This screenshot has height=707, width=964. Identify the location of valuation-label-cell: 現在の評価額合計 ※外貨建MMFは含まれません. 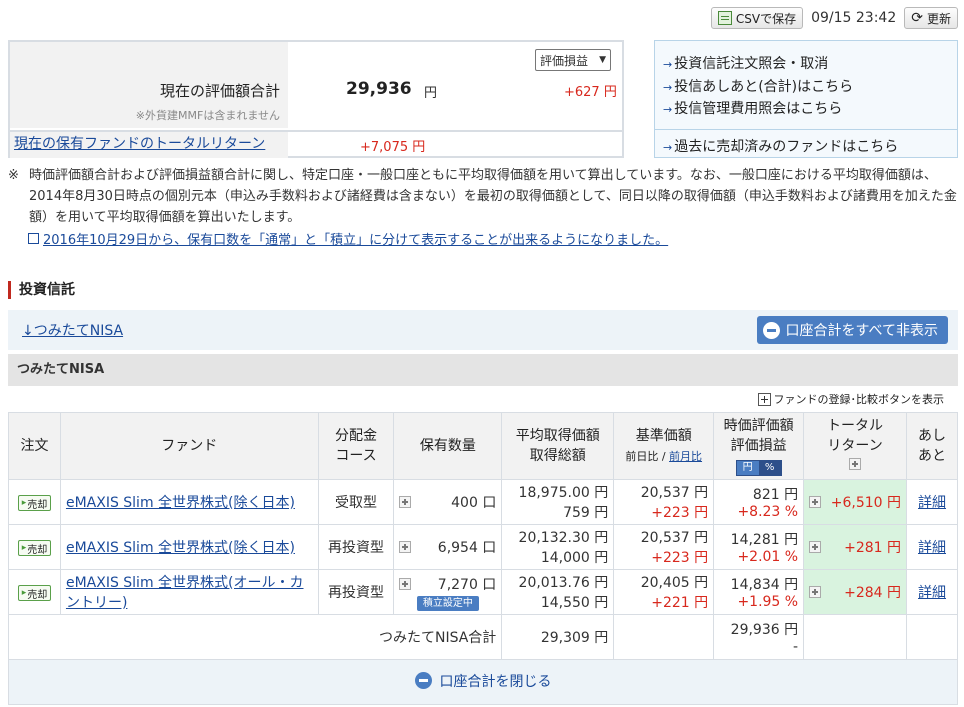
(149, 85).